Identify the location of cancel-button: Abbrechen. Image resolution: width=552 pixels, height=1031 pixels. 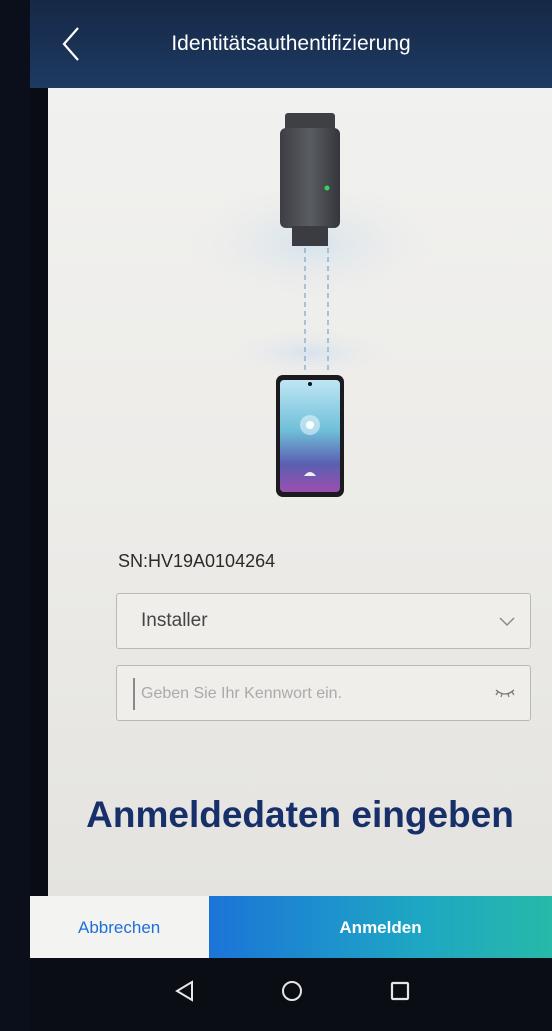
(119, 927).